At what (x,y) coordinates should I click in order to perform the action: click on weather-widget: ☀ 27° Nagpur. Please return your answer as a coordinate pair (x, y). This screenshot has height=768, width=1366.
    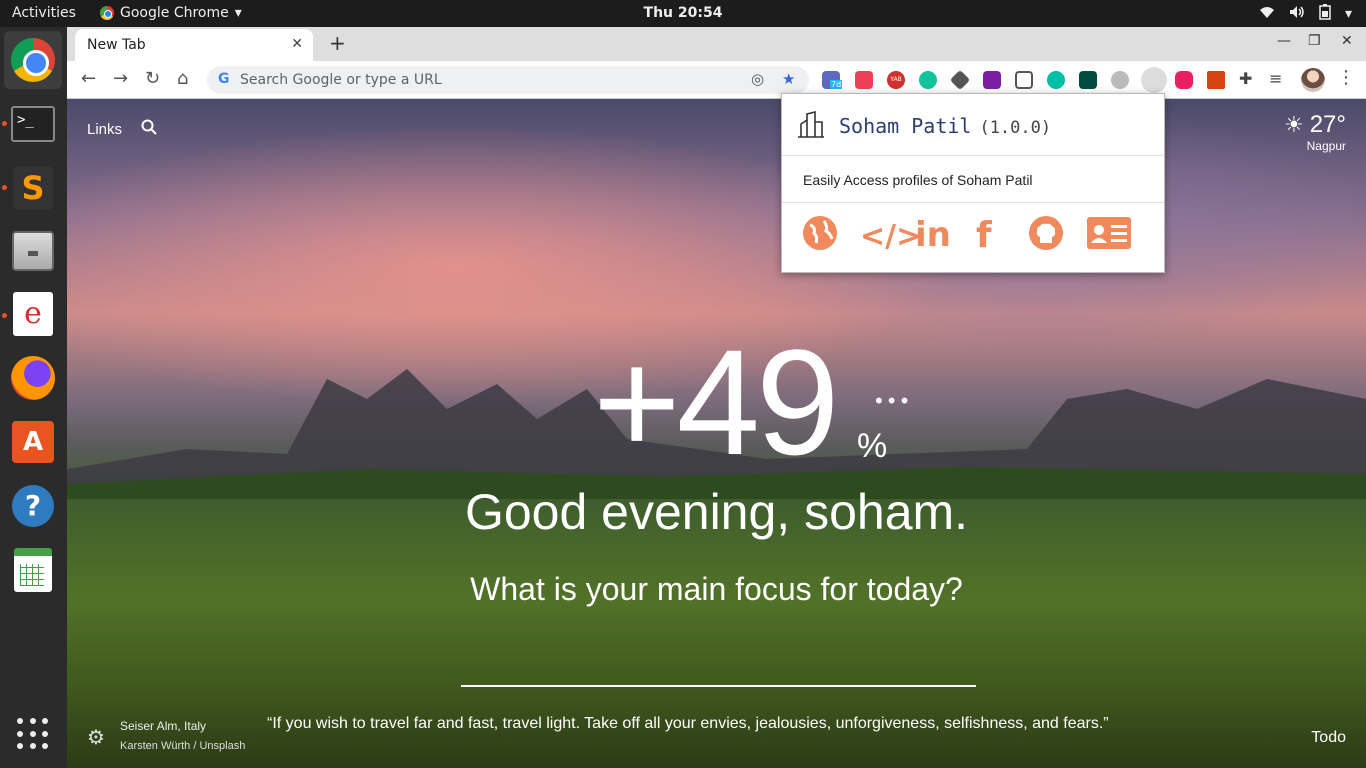
    Looking at the image, I should click on (1315, 132).